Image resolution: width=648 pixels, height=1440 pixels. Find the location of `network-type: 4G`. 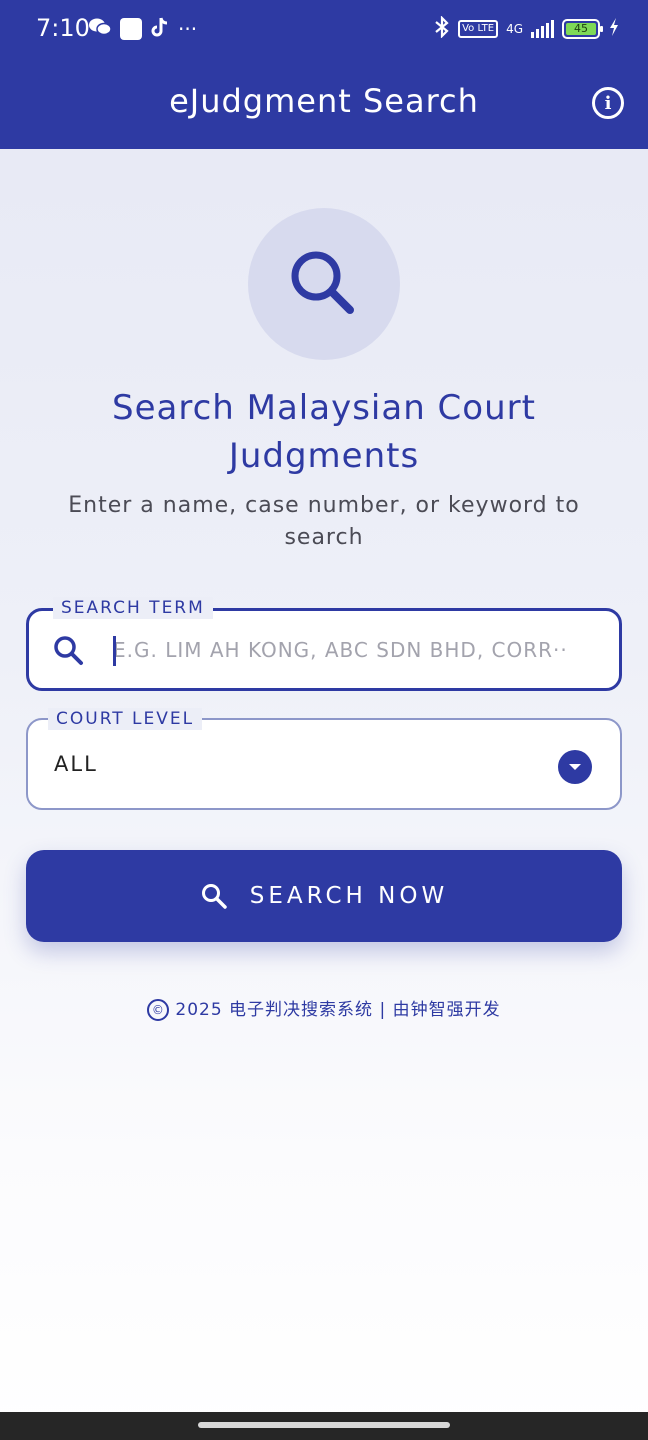

network-type: 4G is located at coordinates (514, 28).